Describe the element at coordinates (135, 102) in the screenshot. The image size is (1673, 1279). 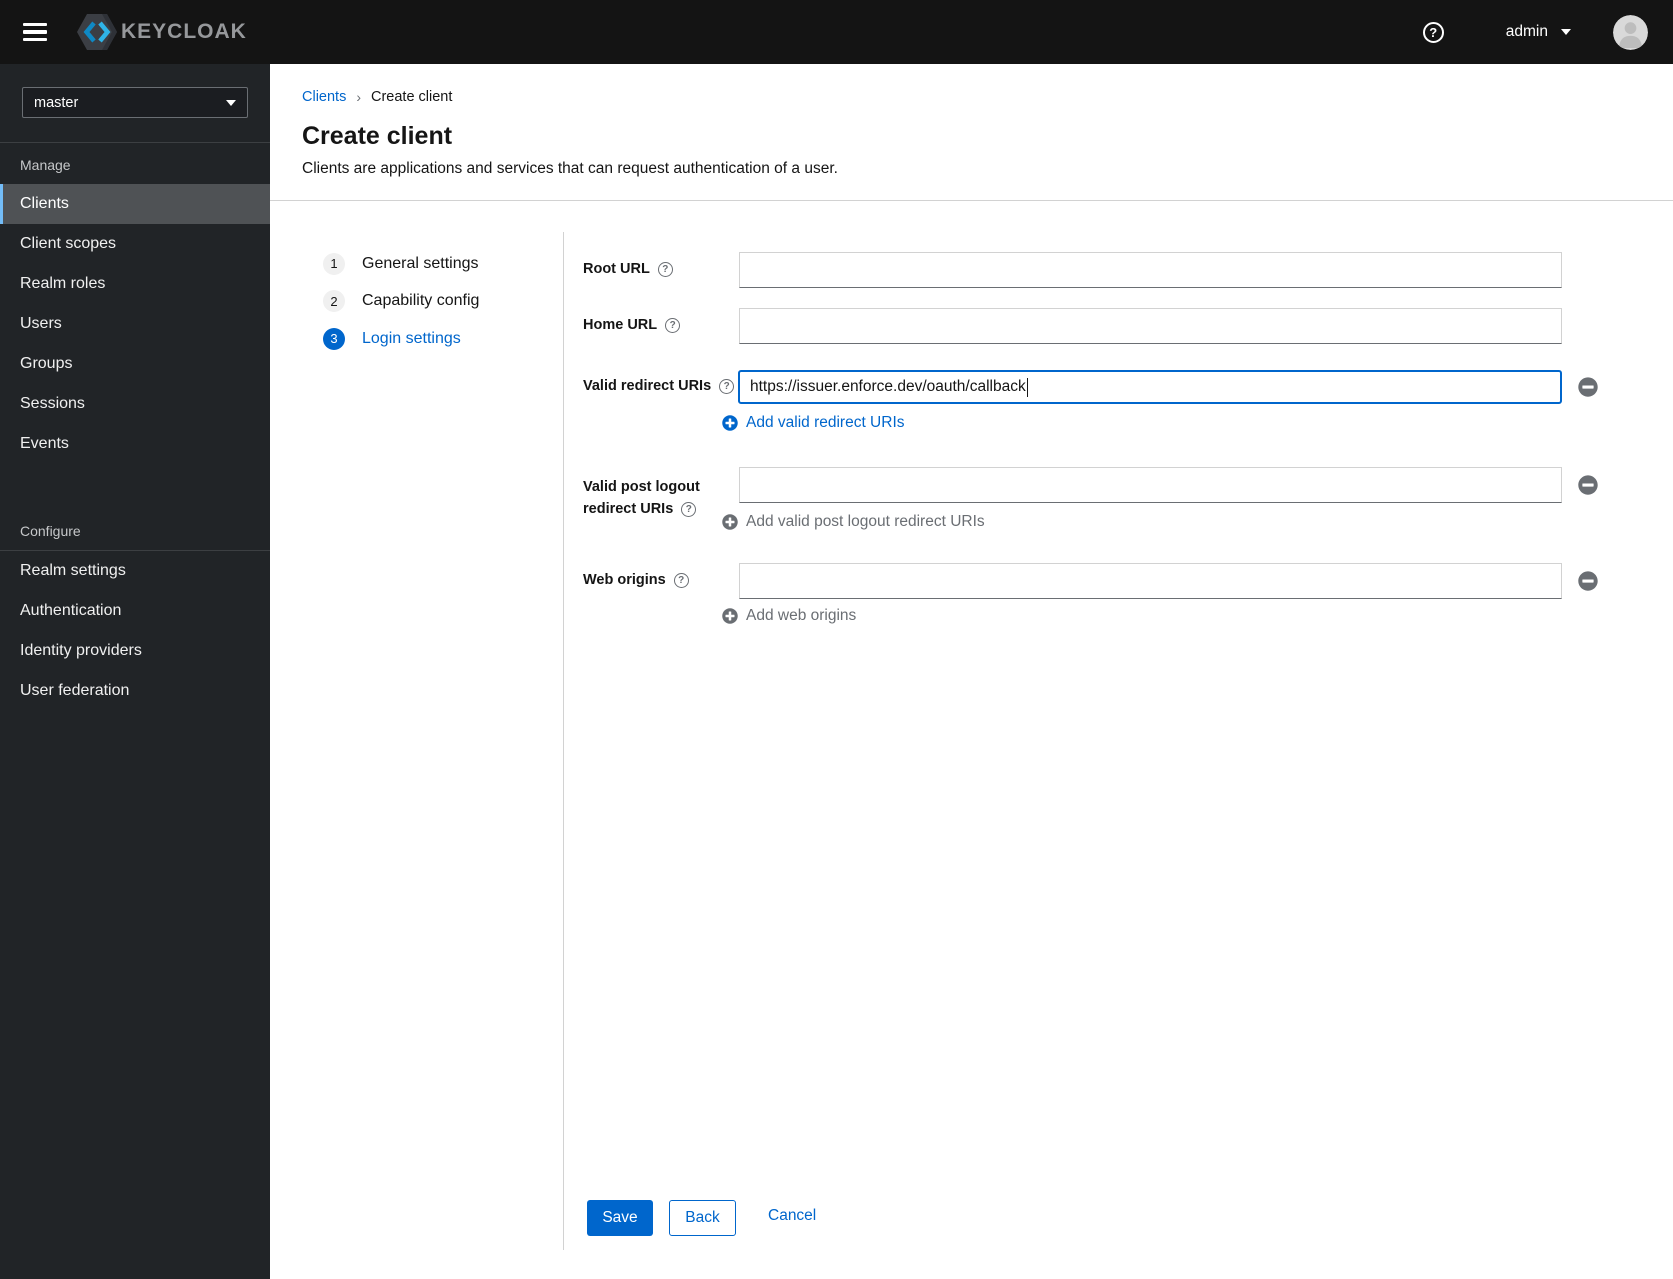
I see `realm-selector: master` at that location.